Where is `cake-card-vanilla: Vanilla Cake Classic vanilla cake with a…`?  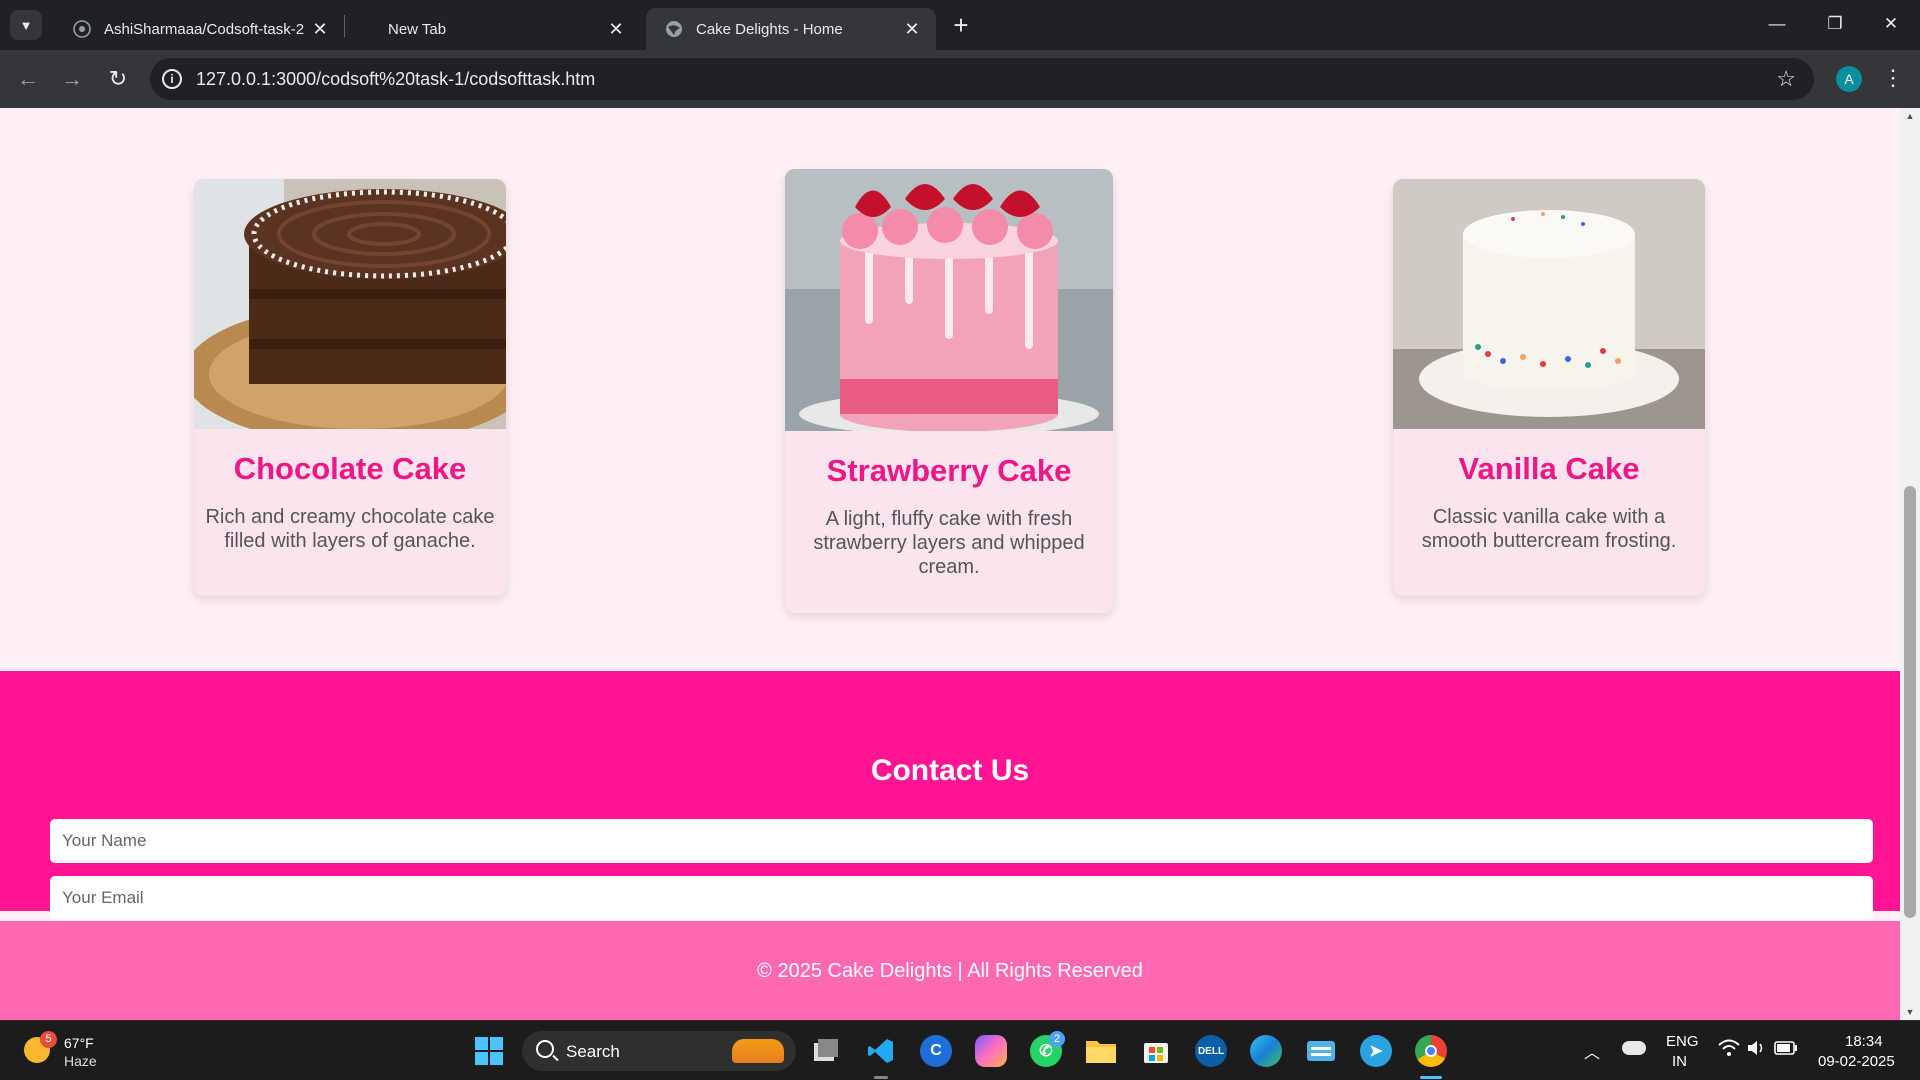 cake-card-vanilla: Vanilla Cake Classic vanilla cake with a… is located at coordinates (1549, 387).